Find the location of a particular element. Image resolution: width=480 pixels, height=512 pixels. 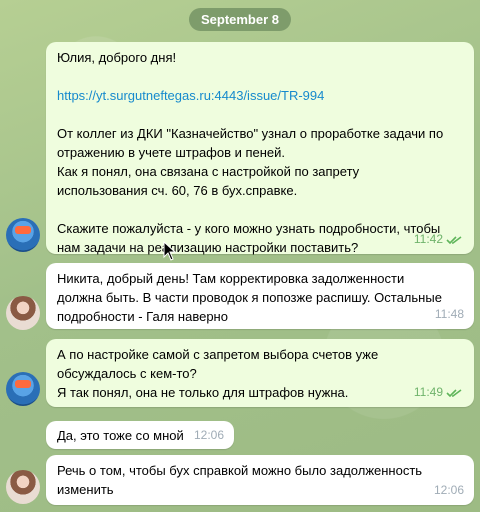

mouse-cursor-icon is located at coordinates (170, 251).